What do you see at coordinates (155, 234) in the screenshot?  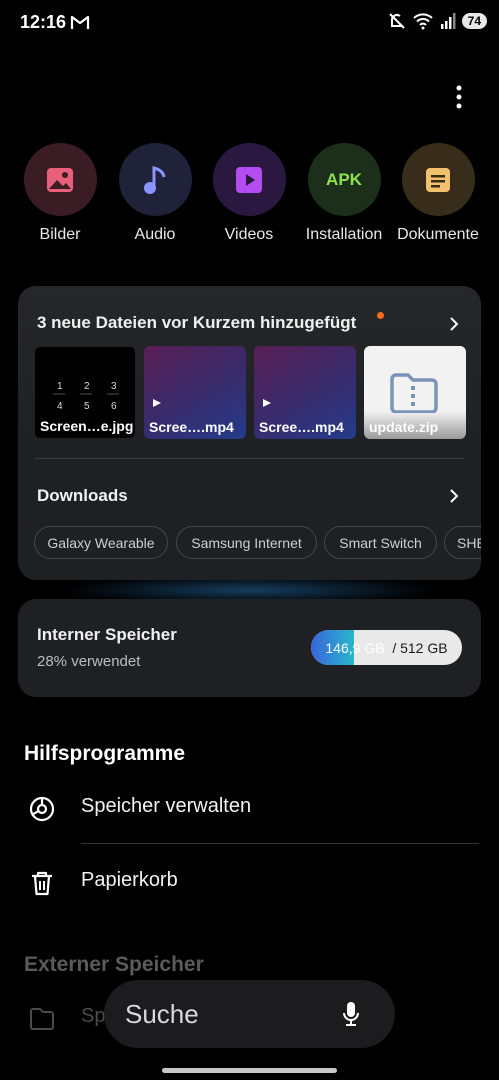 I see `category-label: Audio` at bounding box center [155, 234].